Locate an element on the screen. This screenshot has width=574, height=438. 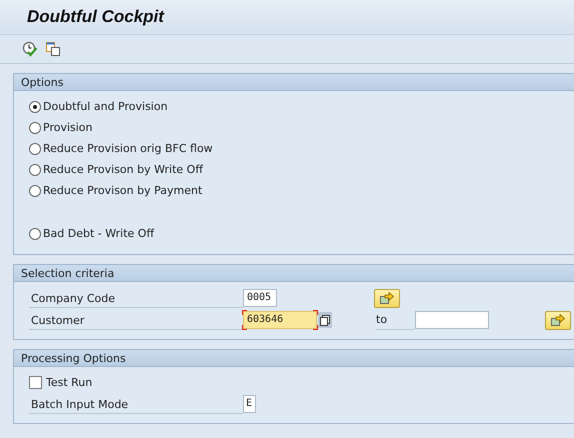
radio-label: Bad Debt - Write Off is located at coordinates (98, 233).